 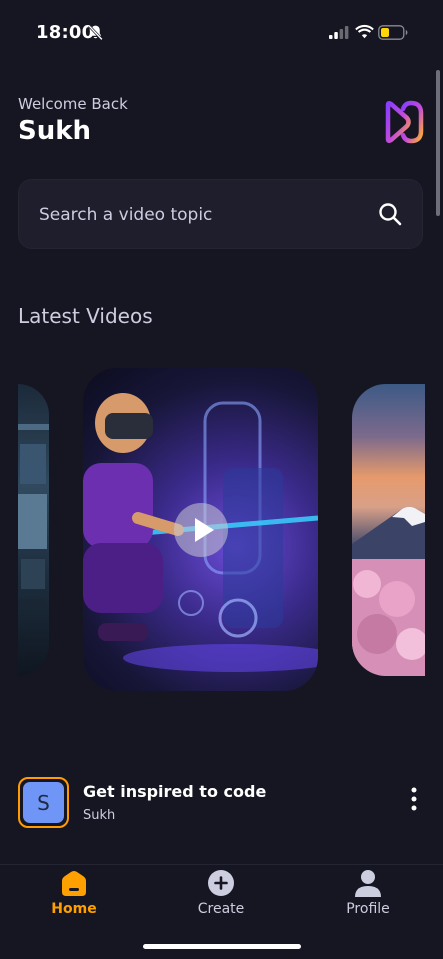 I want to click on tab-home-label: Home, so click(x=74, y=909).